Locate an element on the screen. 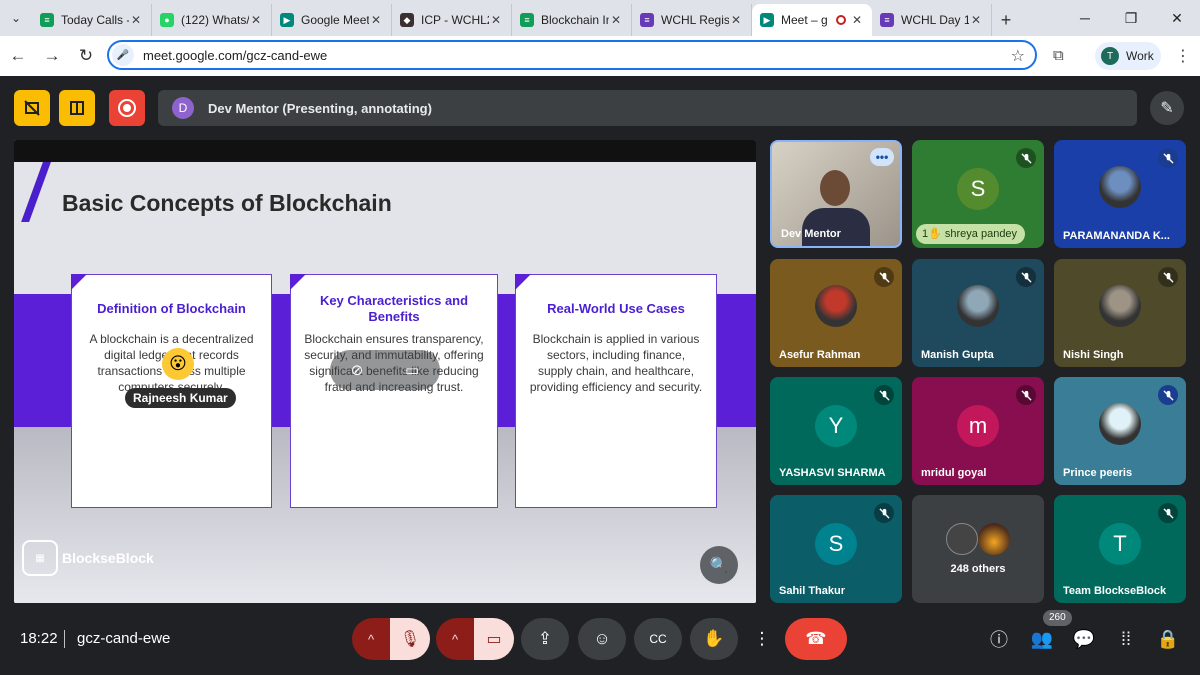  presentation-overlay-controls: ⊘ ▭ is located at coordinates (385, 370).